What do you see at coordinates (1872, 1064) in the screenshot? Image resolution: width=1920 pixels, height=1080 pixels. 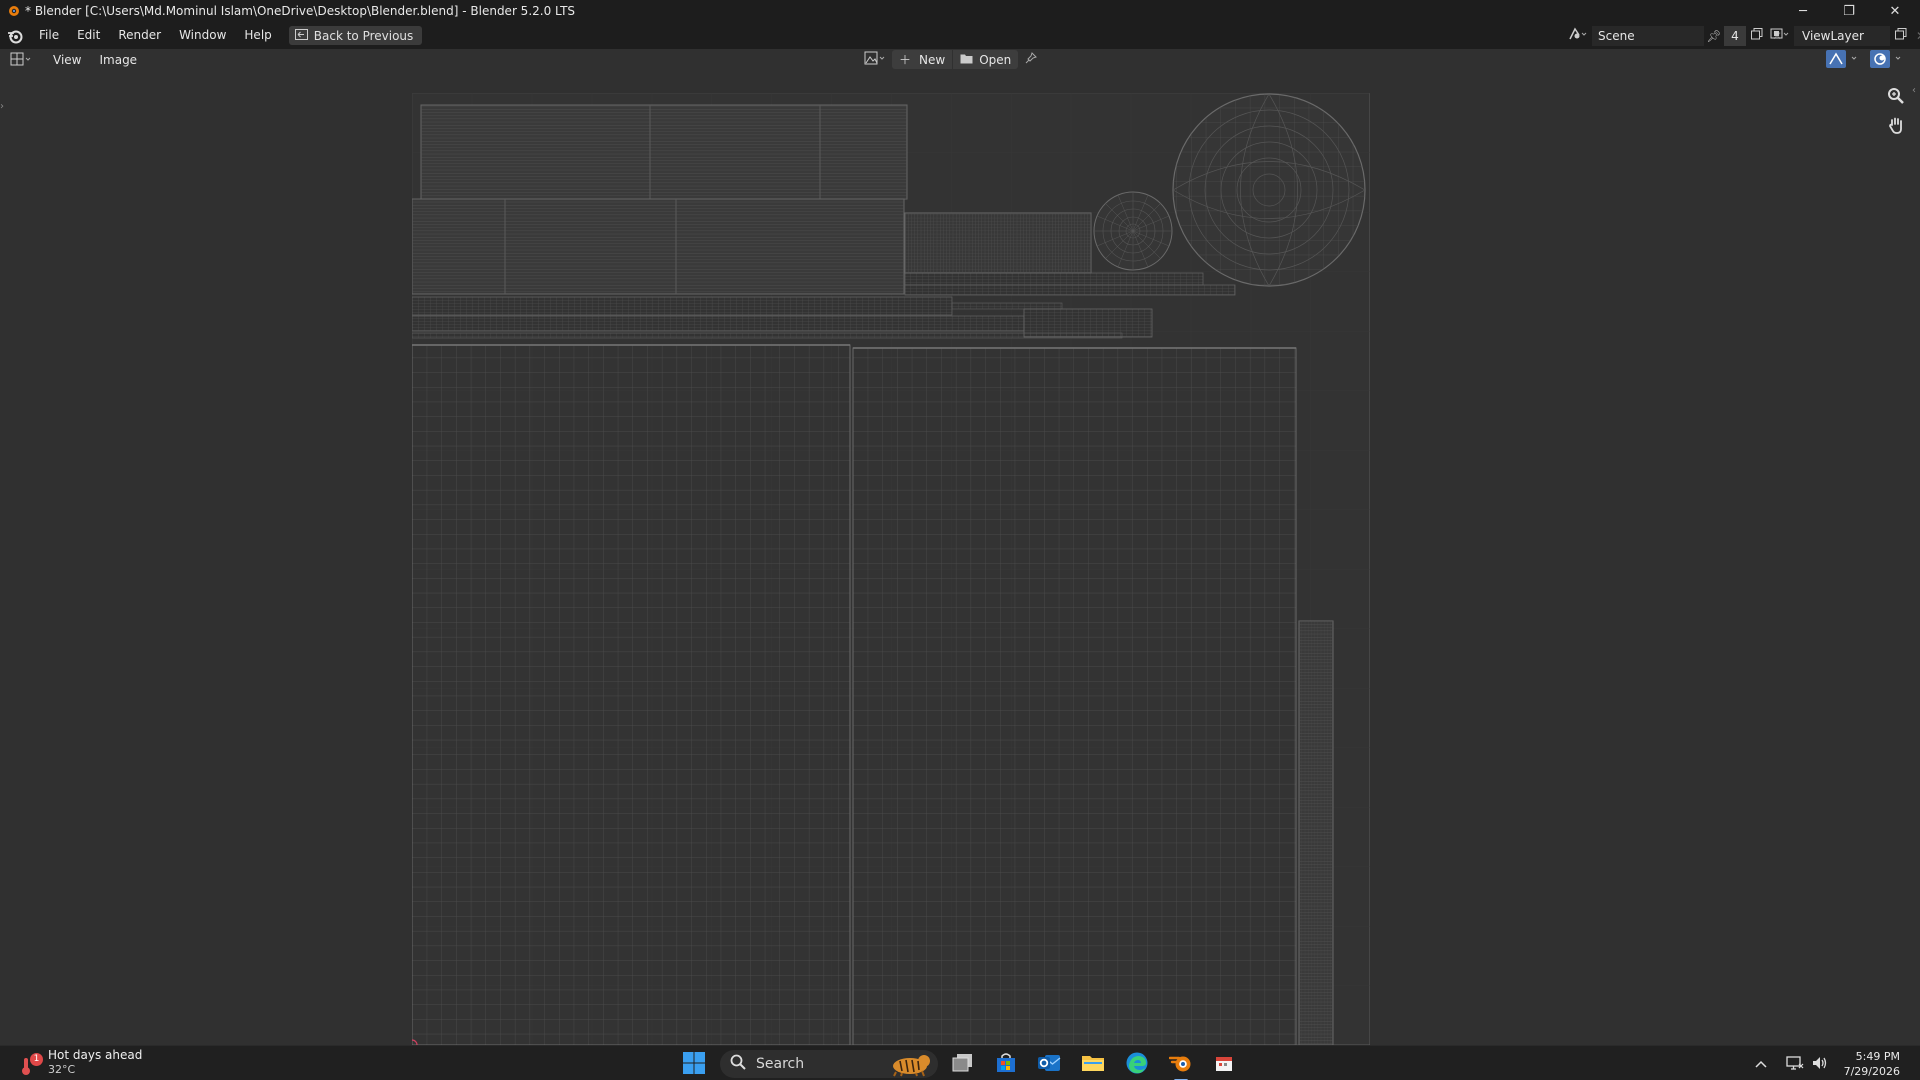 I see `system-clock: 5:49 PM 7/29/2026` at bounding box center [1872, 1064].